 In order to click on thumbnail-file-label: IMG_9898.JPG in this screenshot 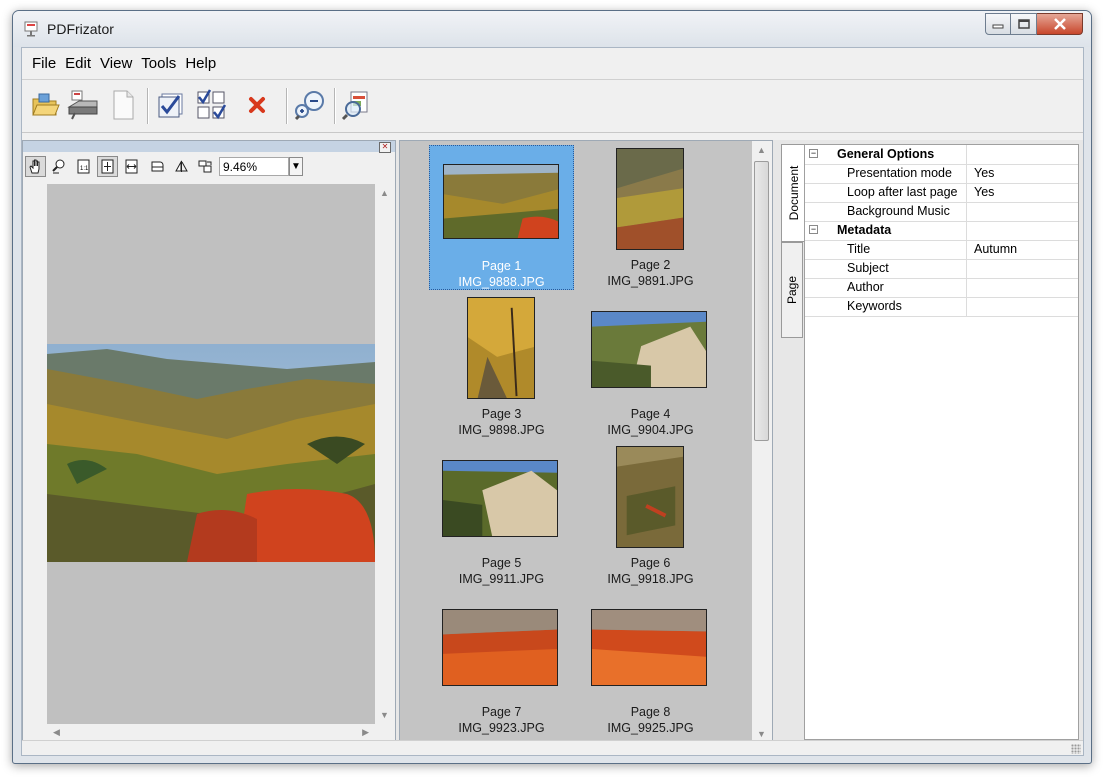, I will do `click(501, 430)`.